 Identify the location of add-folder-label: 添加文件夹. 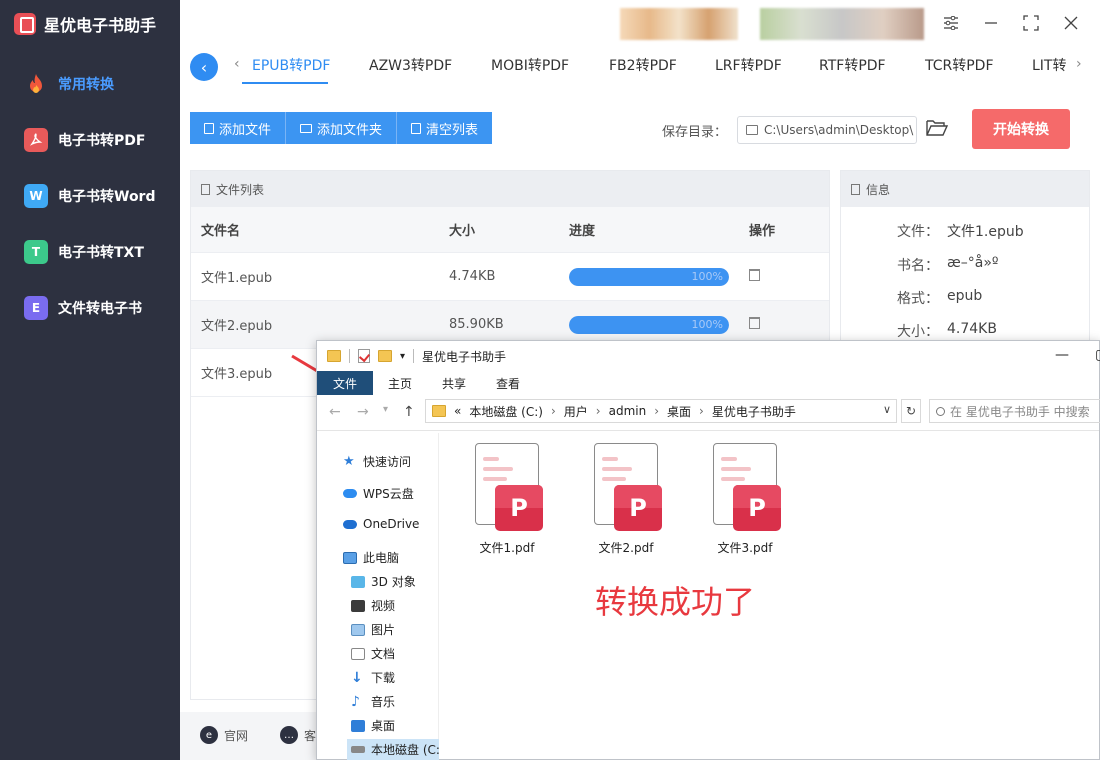
(350, 130).